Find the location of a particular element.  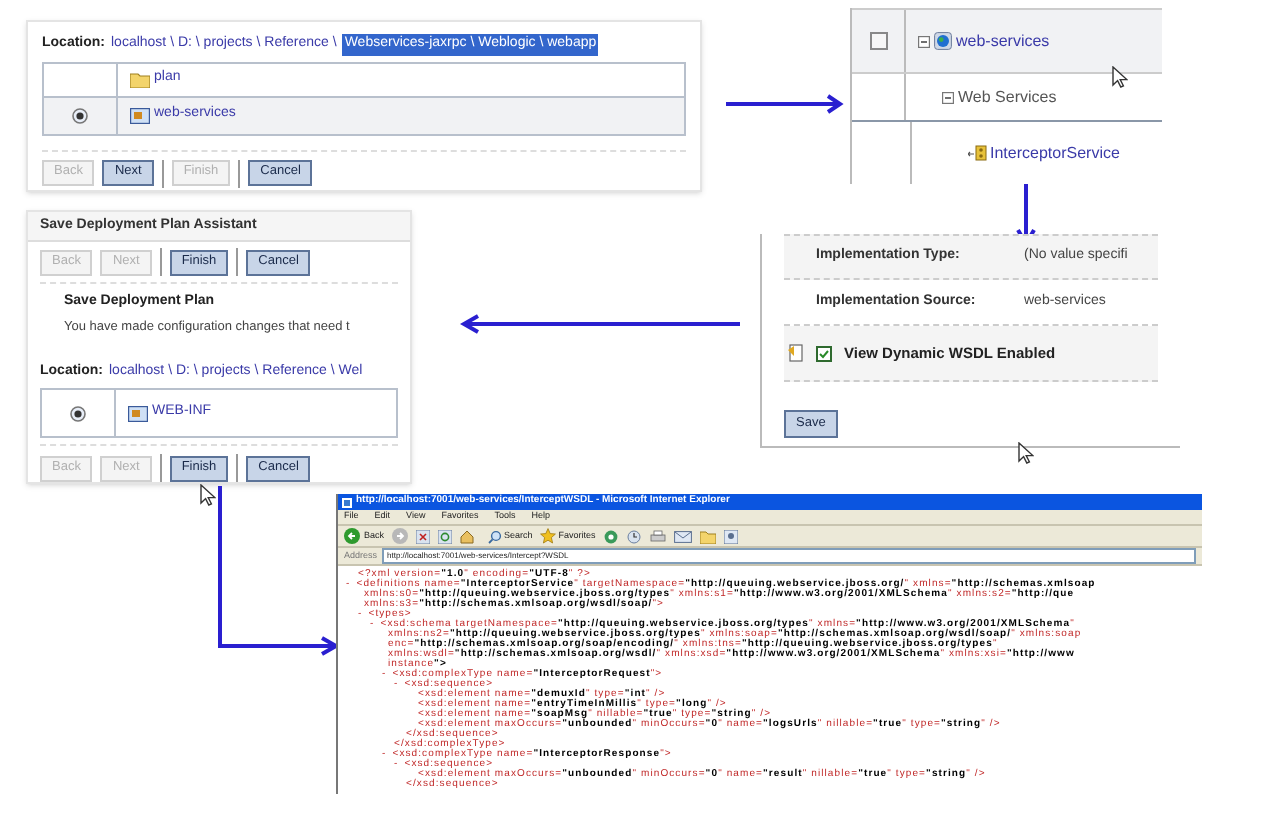

history-icon is located at coordinates (633, 536).